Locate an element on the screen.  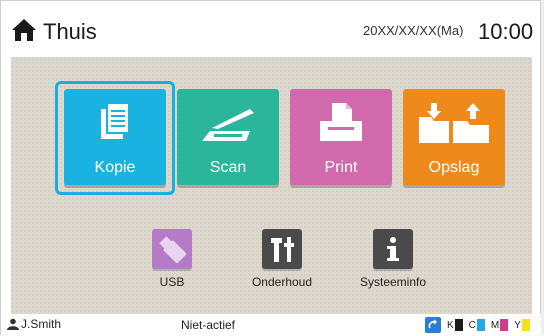
onderhoud-button is located at coordinates (282, 249).